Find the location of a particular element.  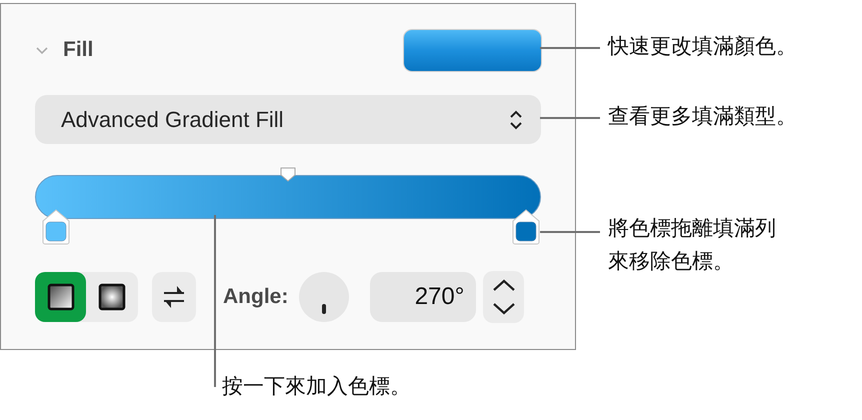

section-title: Fill is located at coordinates (78, 50).